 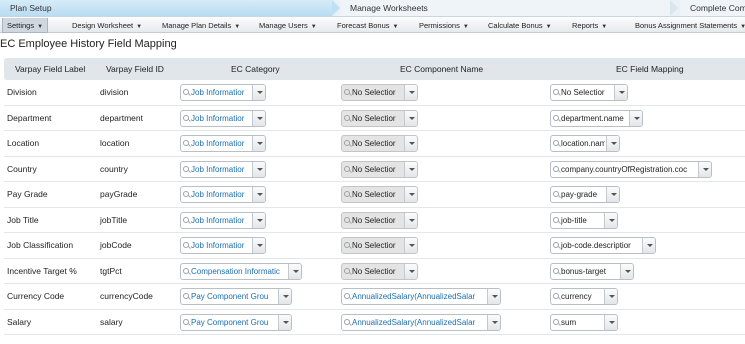 What do you see at coordinates (585, 194) in the screenshot?
I see `ec-field-mapping-select: pay-grade` at bounding box center [585, 194].